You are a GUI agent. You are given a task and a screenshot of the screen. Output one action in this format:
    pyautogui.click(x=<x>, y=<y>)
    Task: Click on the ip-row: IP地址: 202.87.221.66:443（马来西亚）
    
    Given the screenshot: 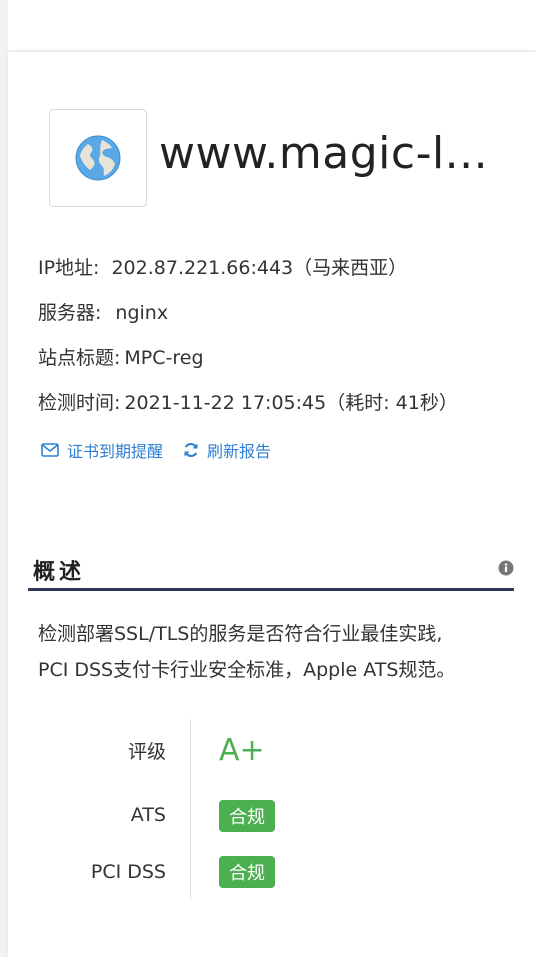 What is the action you would take?
    pyautogui.click(x=222, y=266)
    